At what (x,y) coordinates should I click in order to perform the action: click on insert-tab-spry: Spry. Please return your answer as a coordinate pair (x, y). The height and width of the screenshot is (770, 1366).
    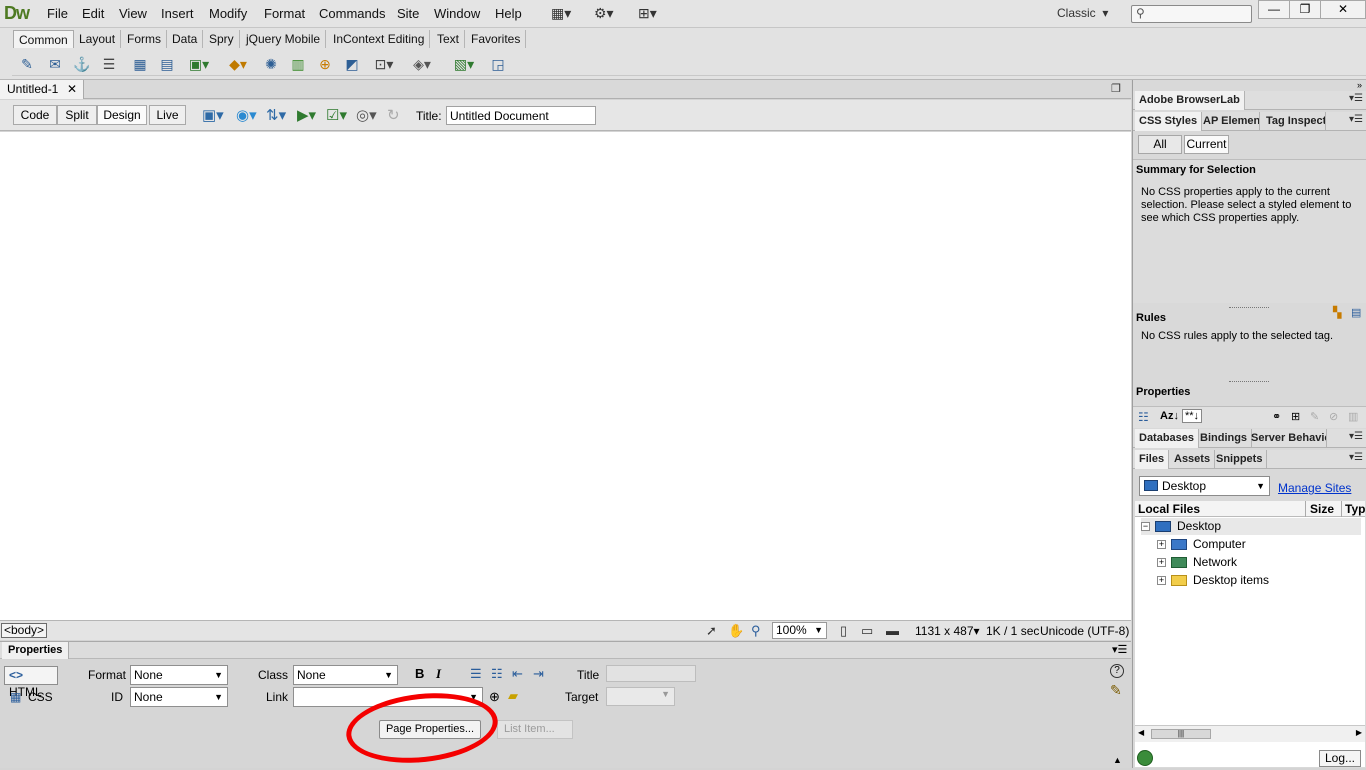
    Looking at the image, I should click on (222, 39).